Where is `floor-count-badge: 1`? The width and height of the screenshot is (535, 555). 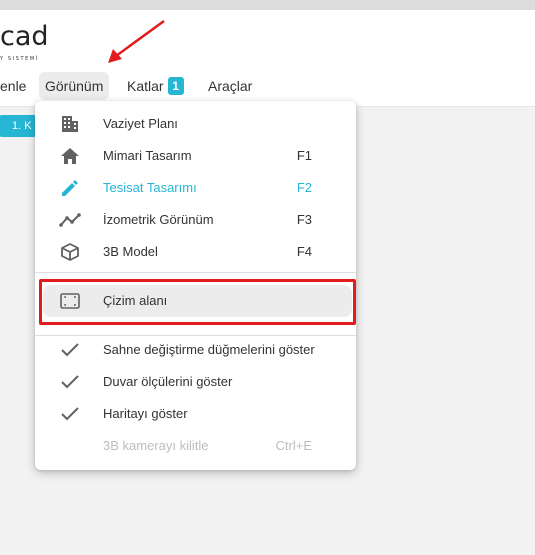 floor-count-badge: 1 is located at coordinates (175, 86).